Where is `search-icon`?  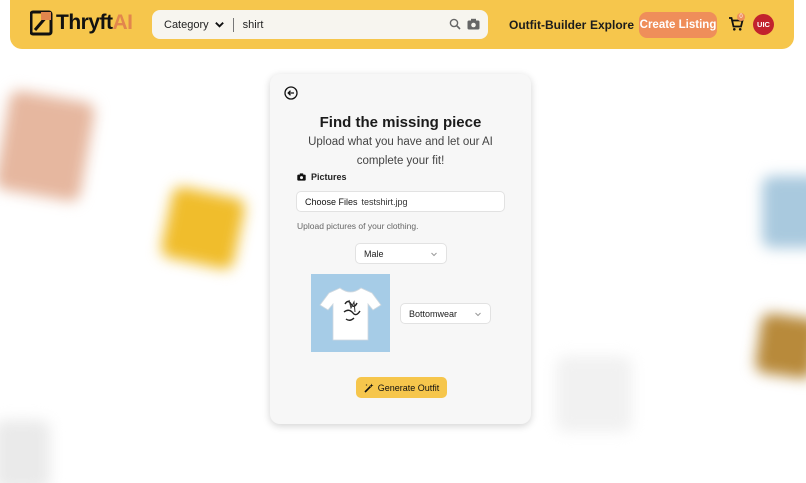
search-icon is located at coordinates (455, 24).